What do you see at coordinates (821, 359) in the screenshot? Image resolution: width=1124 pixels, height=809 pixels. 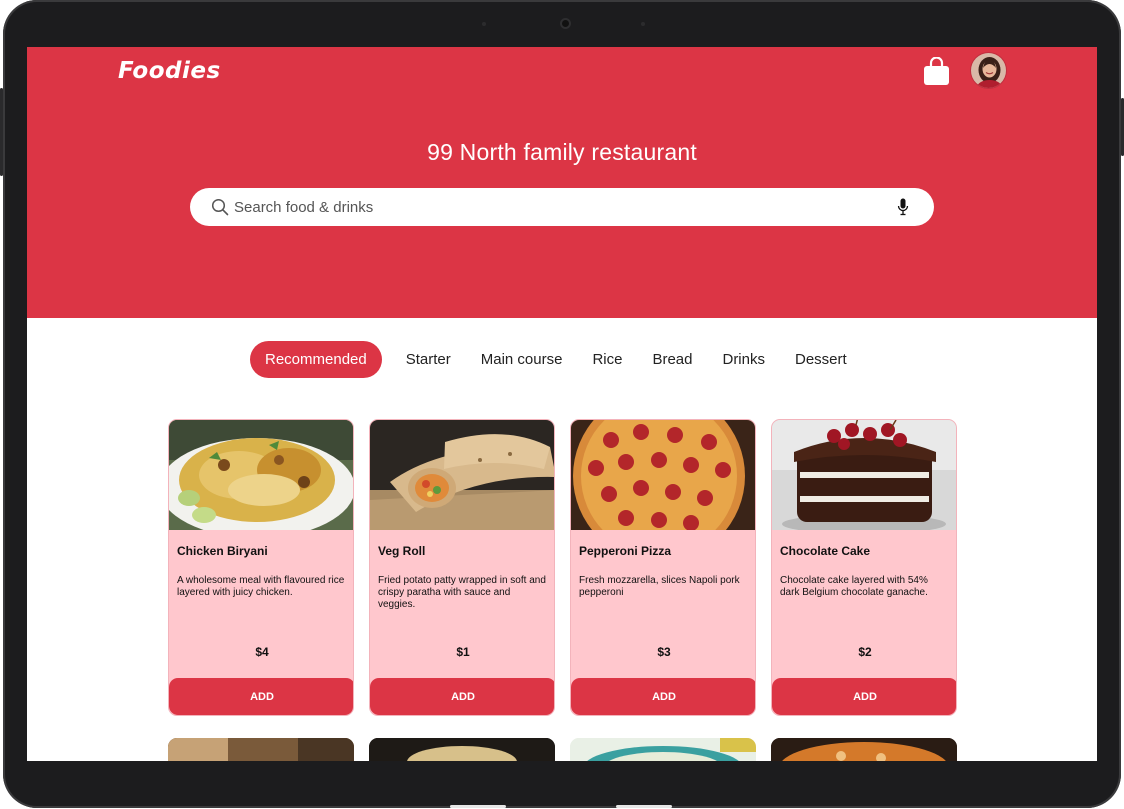 I see `tab-dessert: Dessert` at bounding box center [821, 359].